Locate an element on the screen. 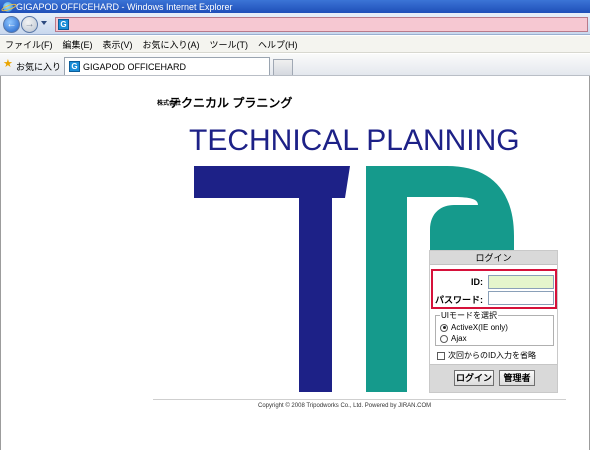 This screenshot has height=450, width=590. login-header: ログイン is located at coordinates (493, 258).